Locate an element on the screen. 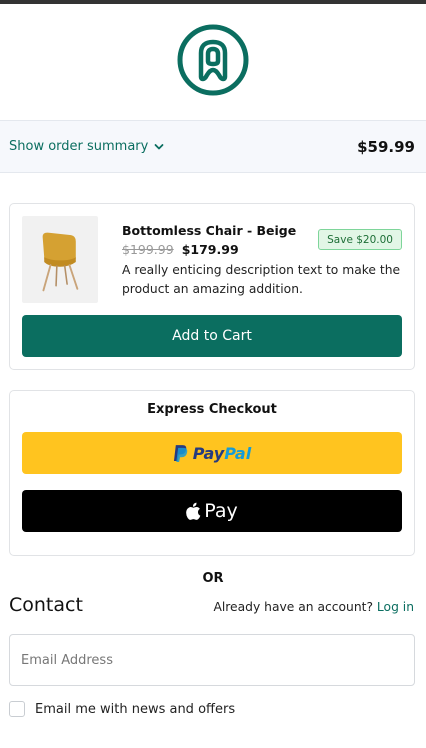  apple-pay-button: Pay is located at coordinates (212, 511).